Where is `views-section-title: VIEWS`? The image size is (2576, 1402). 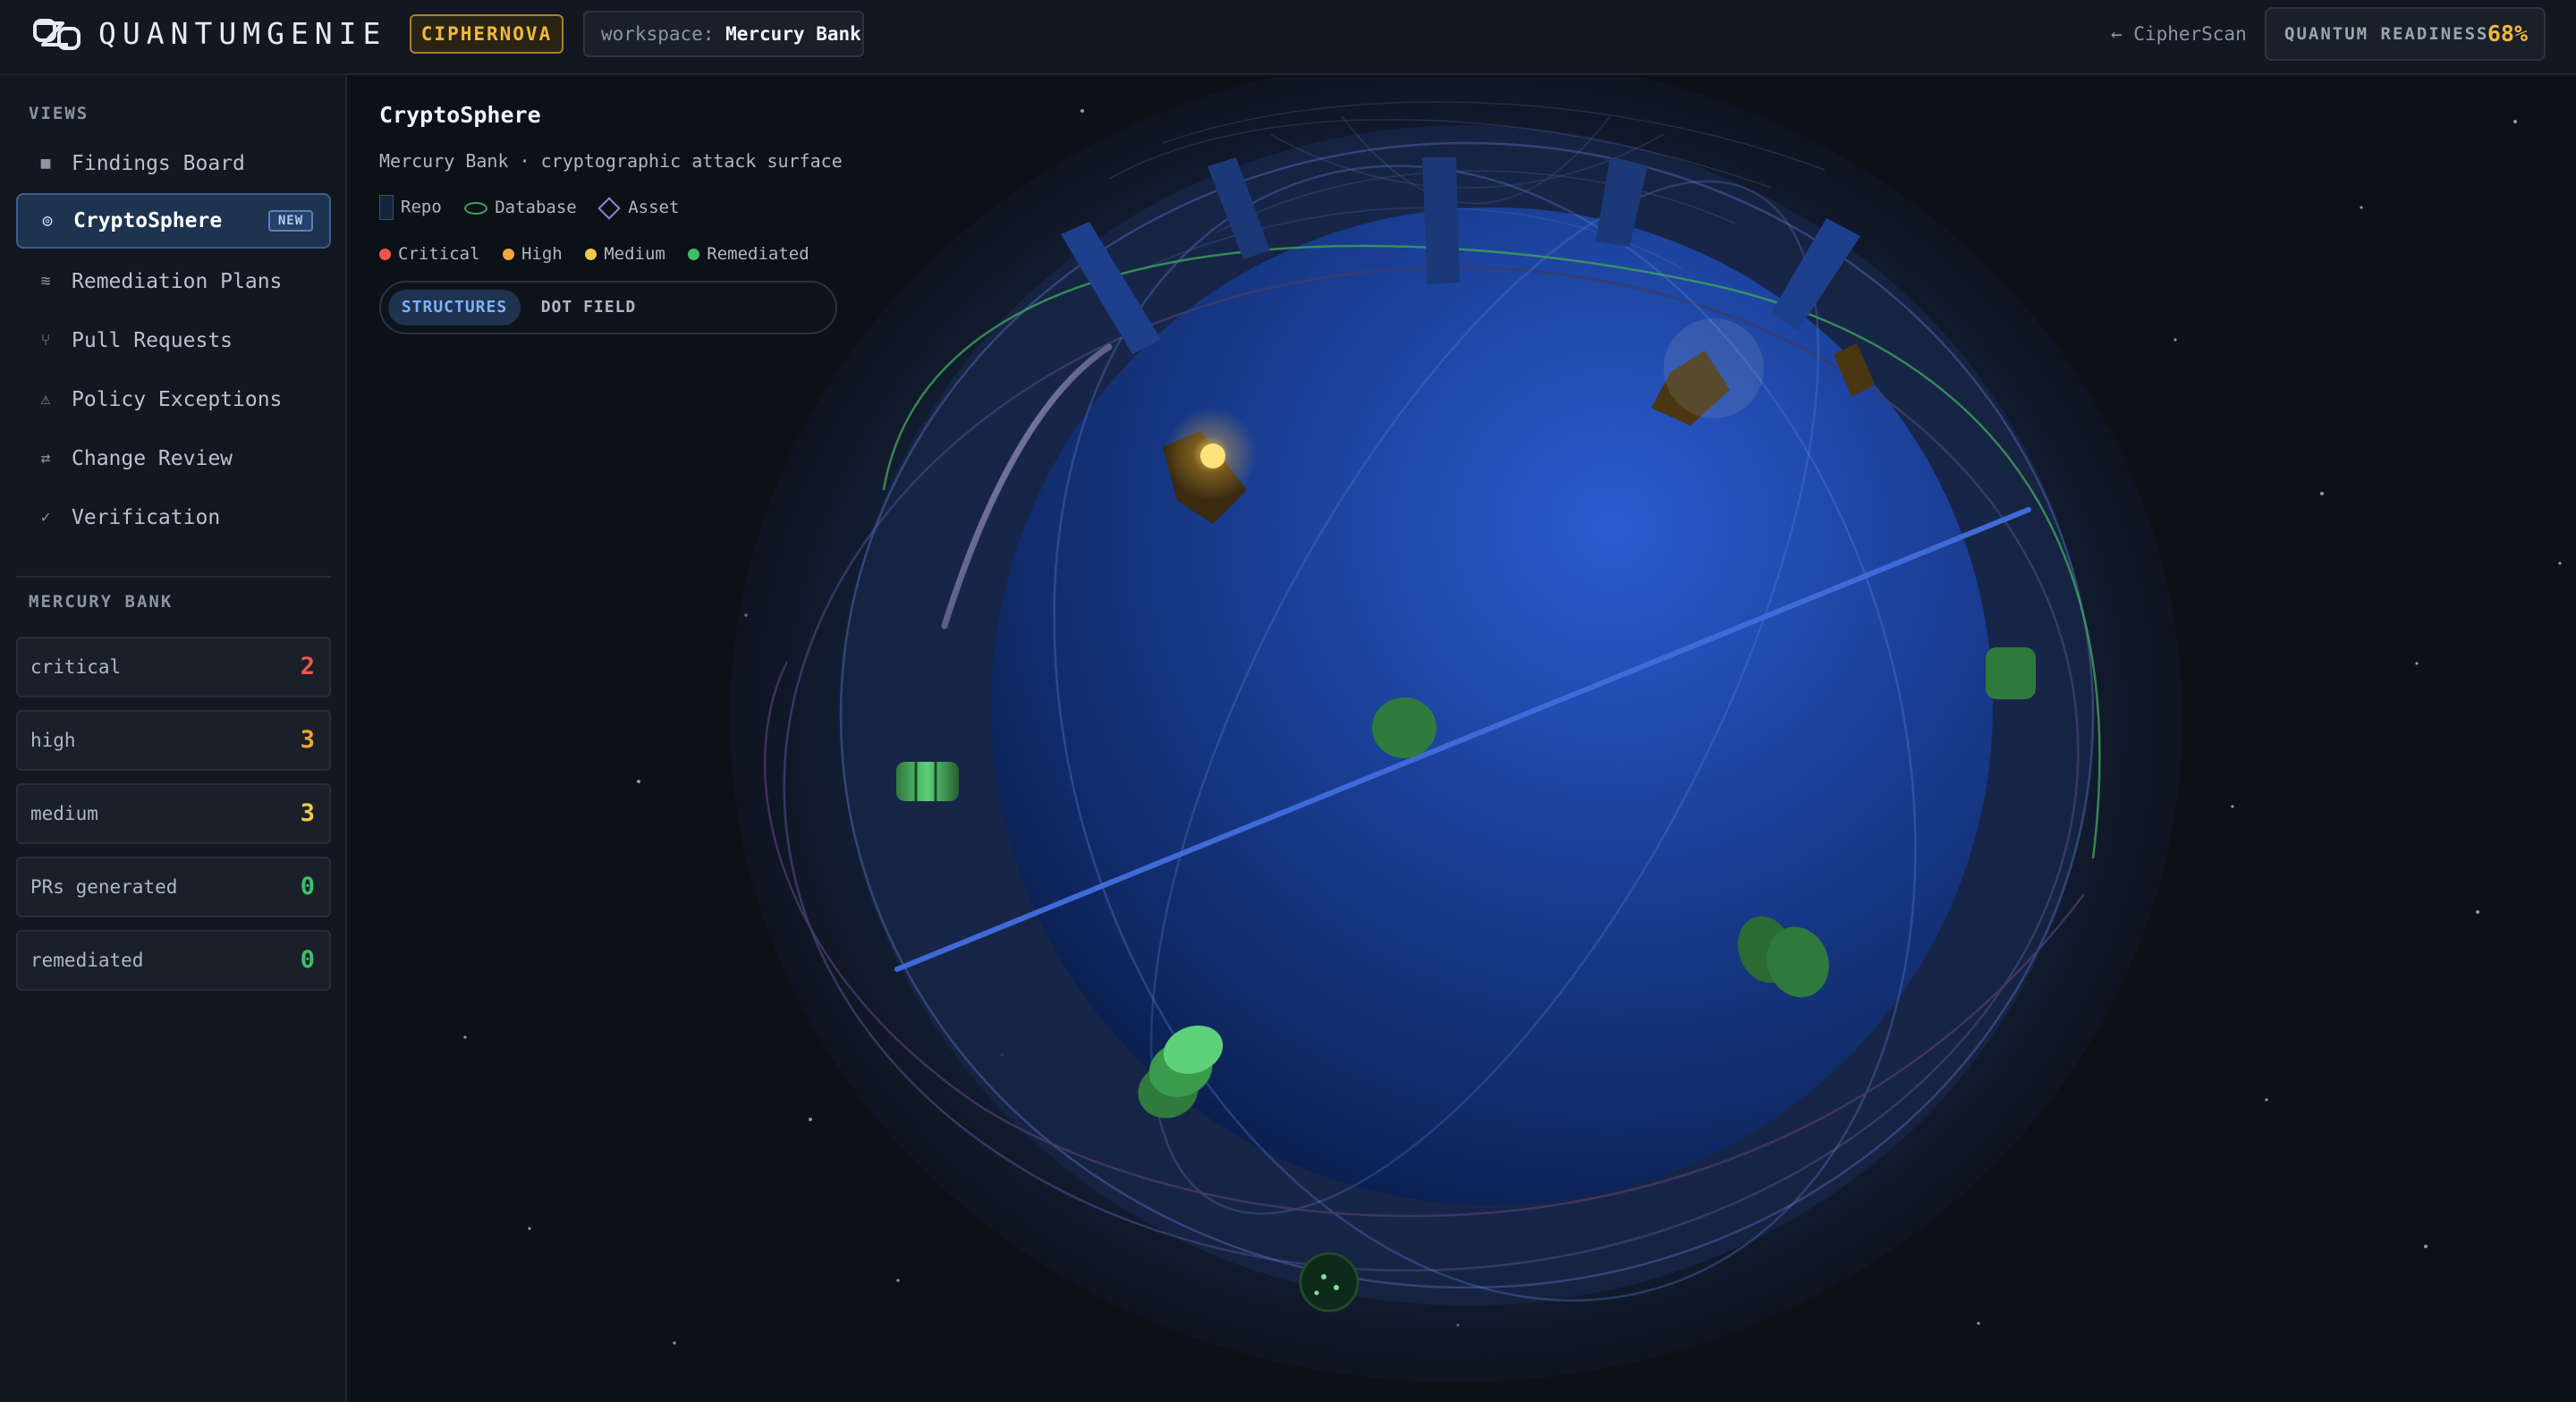 views-section-title: VIEWS is located at coordinates (59, 114).